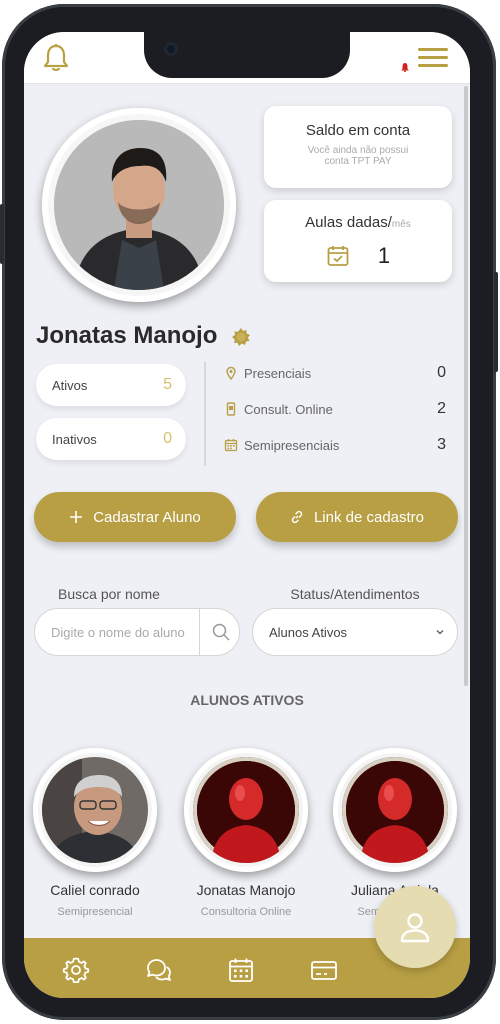  I want to click on profile-fab-button, so click(415, 927).